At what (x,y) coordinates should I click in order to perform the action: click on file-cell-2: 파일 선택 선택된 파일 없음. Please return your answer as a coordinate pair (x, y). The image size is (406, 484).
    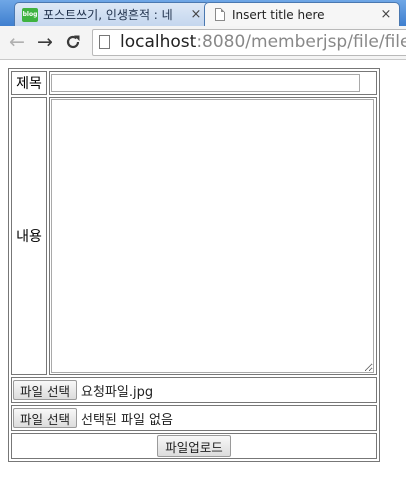
    Looking at the image, I should click on (194, 418).